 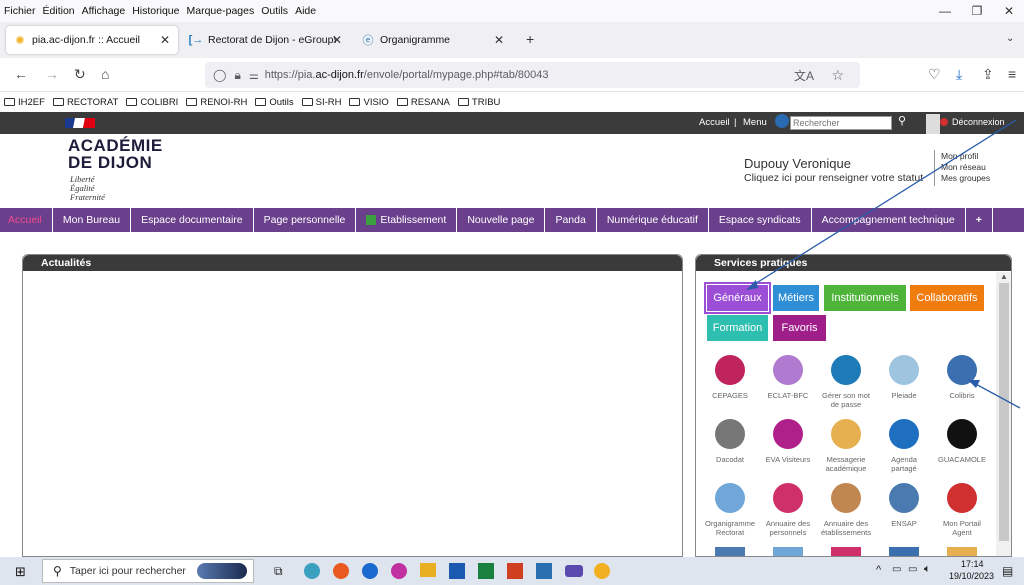 I want to click on services-scrollbar: ▲, so click(x=1003, y=414).